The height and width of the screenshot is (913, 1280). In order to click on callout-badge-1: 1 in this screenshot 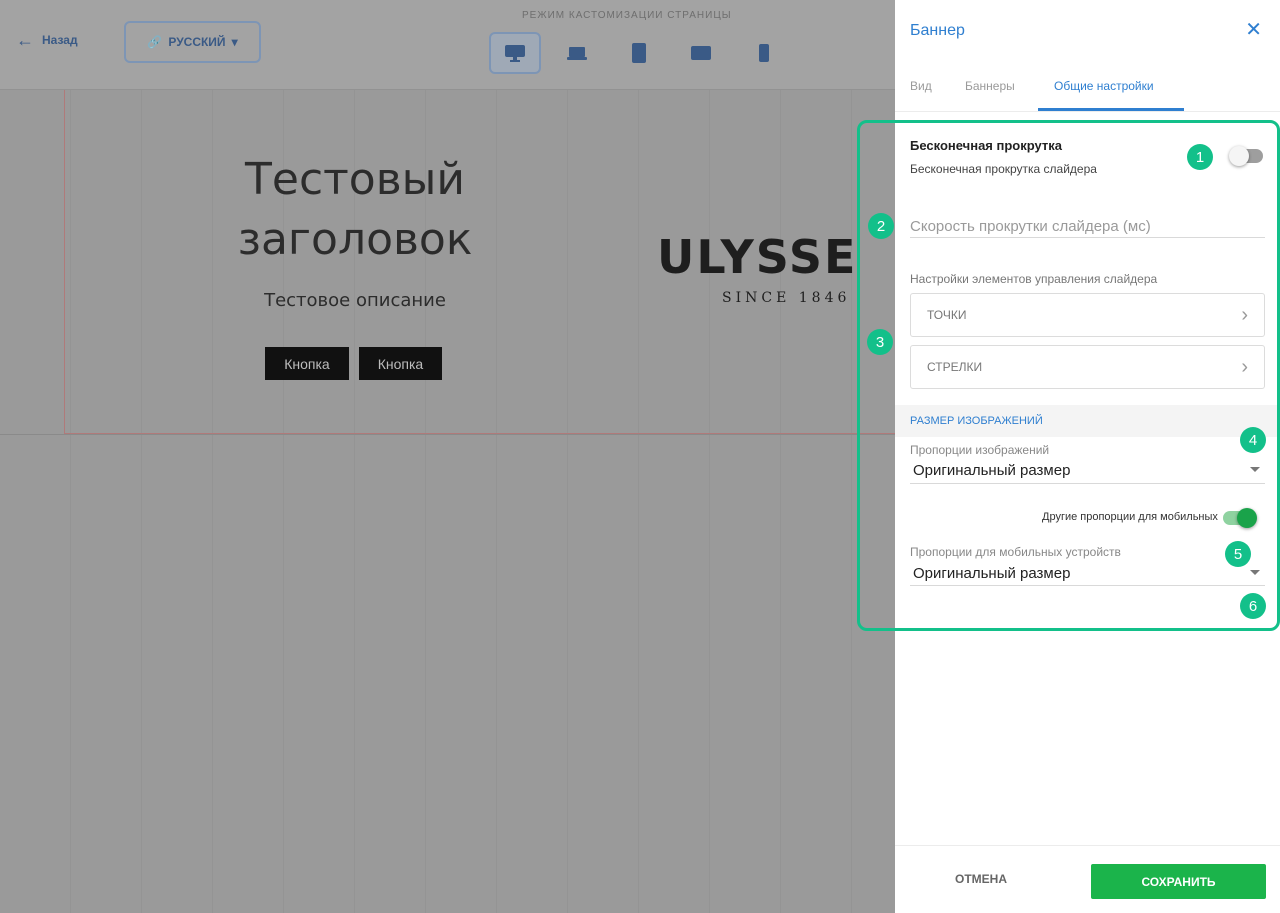, I will do `click(1200, 157)`.